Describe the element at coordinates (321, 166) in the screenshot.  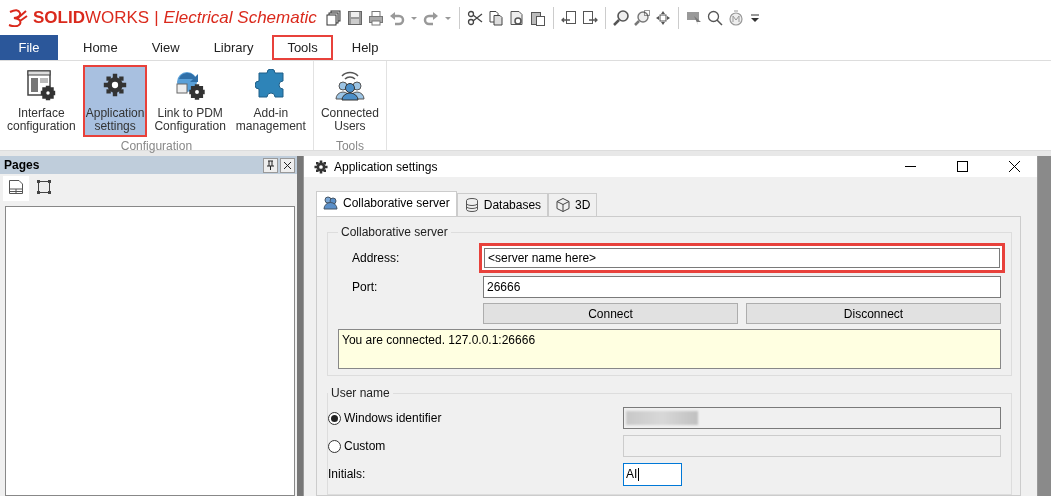
I see `gear-icon` at that location.